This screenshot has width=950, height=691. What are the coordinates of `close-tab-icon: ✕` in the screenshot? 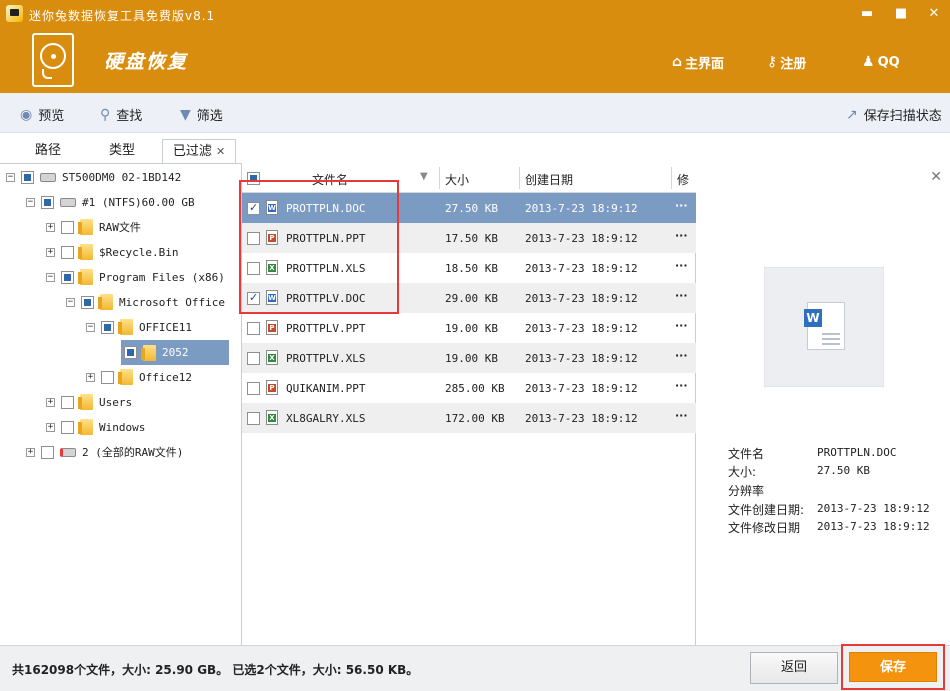 It's located at (220, 151).